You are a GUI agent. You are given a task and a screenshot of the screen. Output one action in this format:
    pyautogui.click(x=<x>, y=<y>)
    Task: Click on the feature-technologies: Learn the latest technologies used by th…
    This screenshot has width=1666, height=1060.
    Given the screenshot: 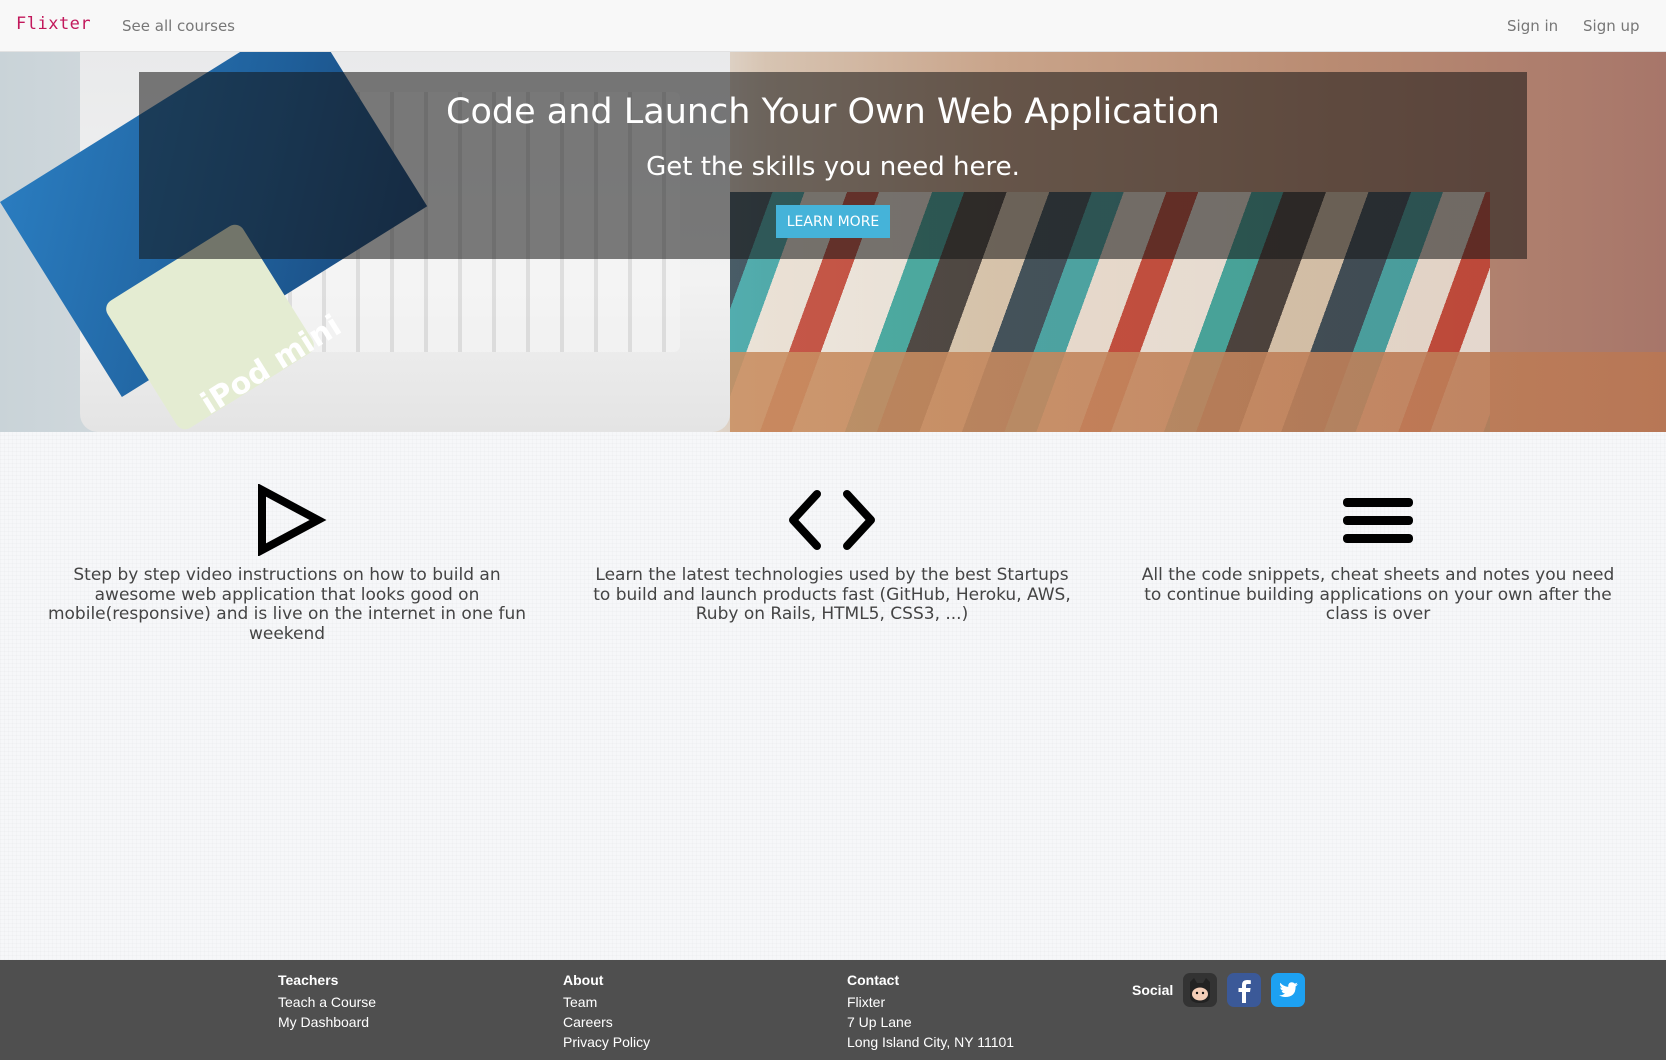 What is the action you would take?
    pyautogui.click(x=832, y=554)
    